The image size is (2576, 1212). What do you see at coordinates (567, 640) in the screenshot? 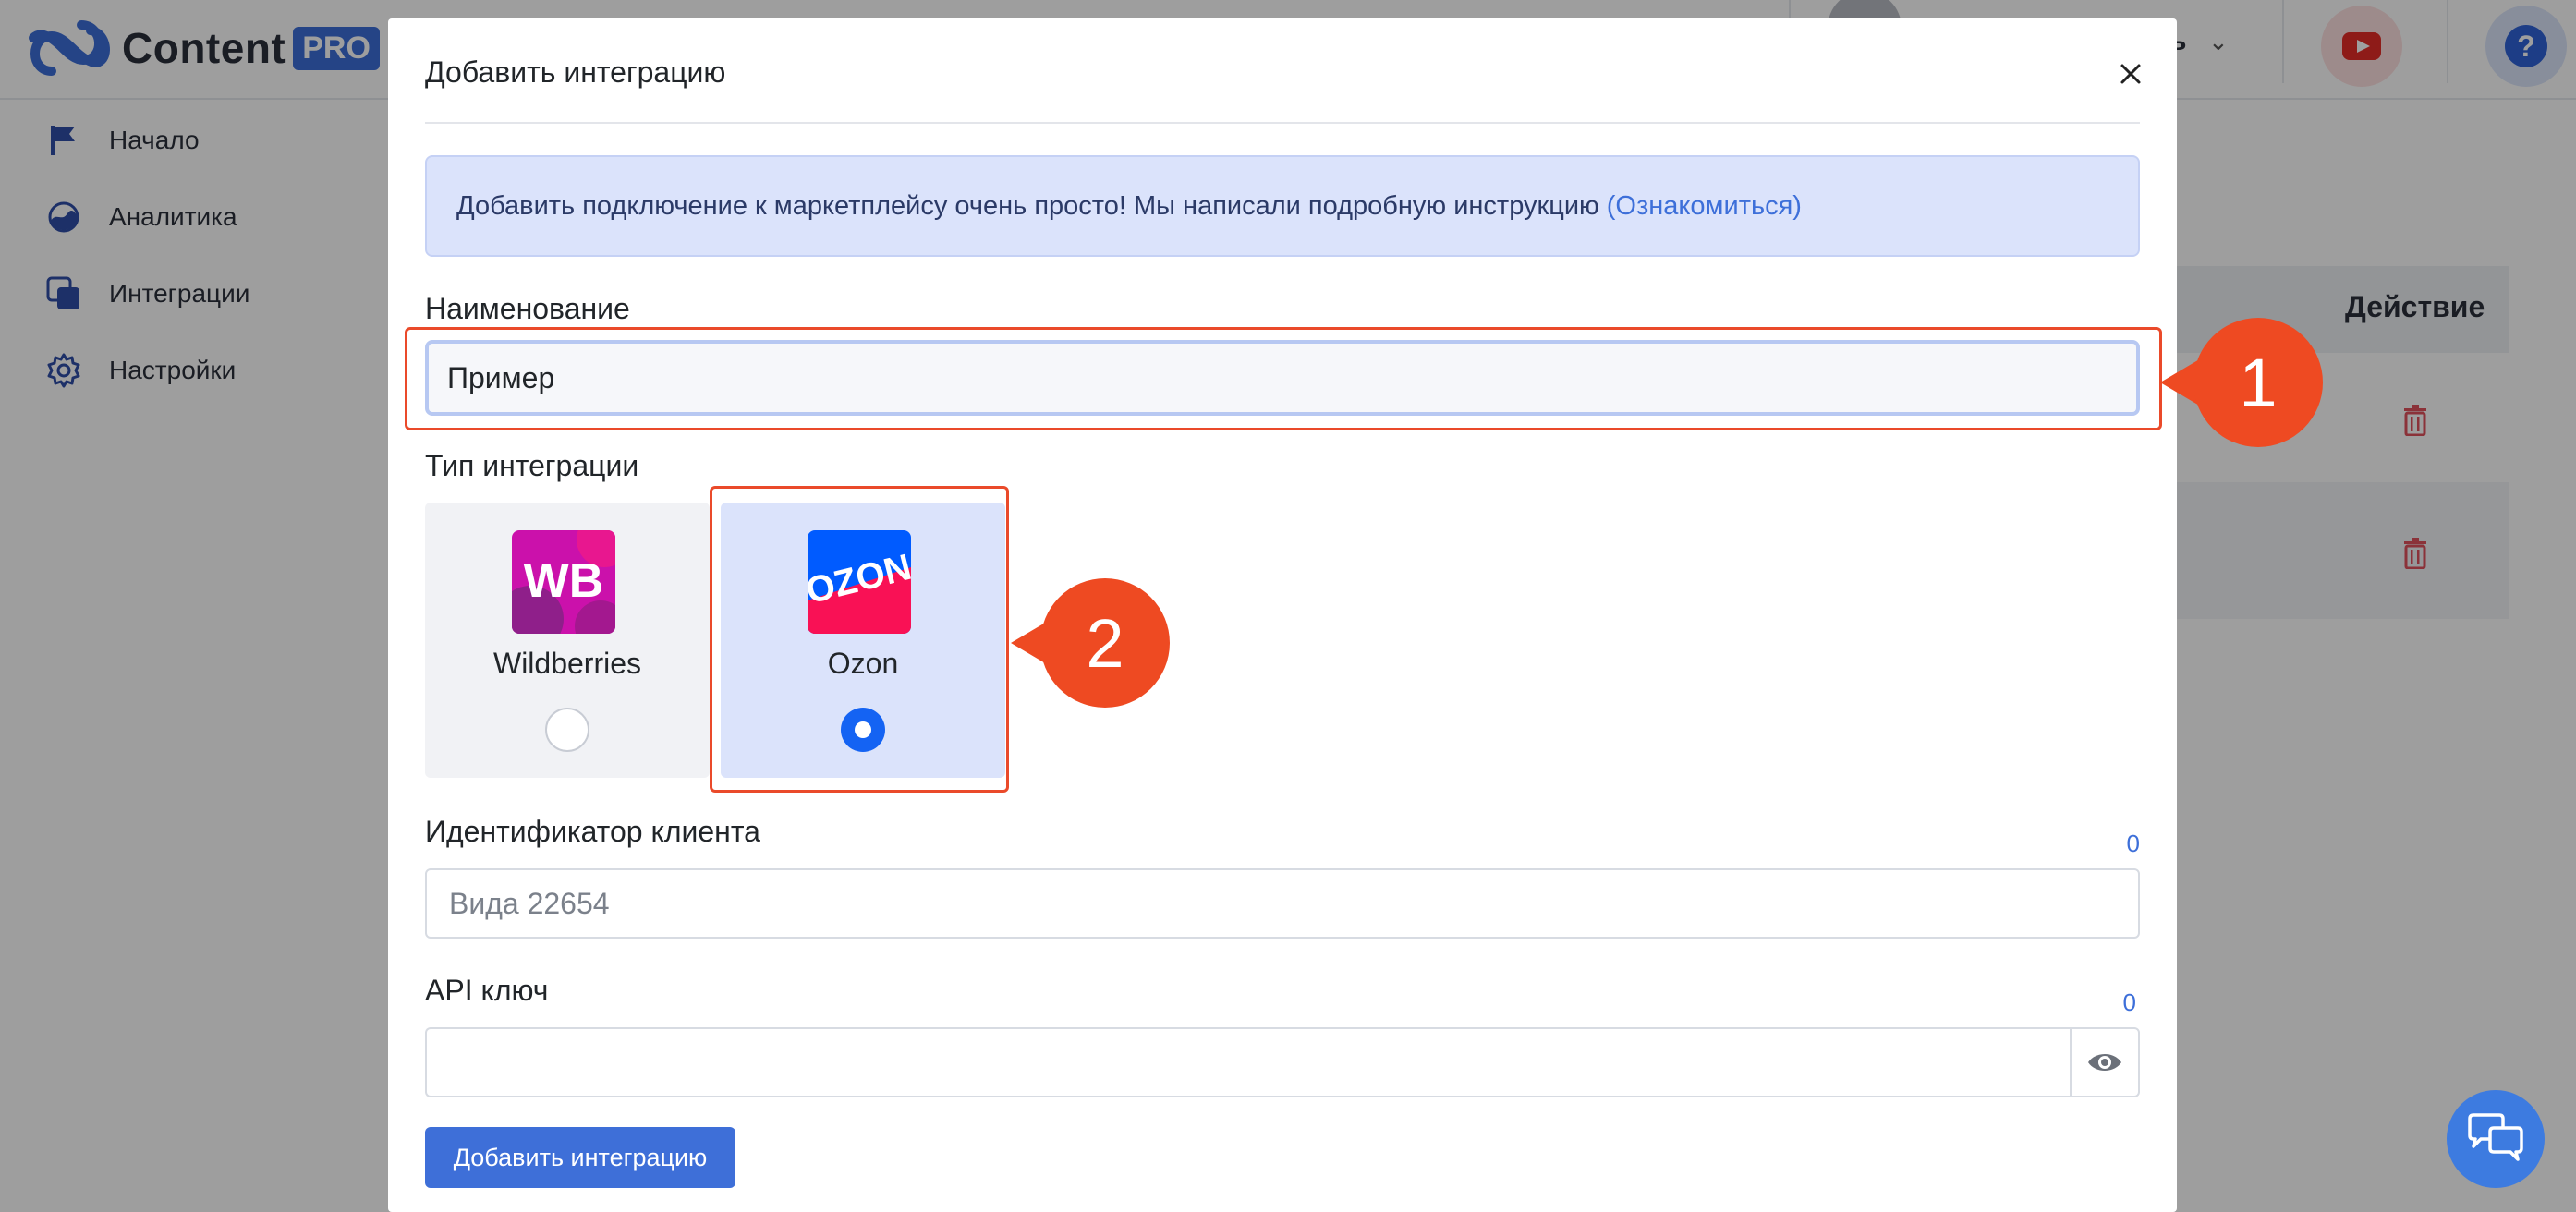
I see `type-card-wildberries: WB Wildberries` at bounding box center [567, 640].